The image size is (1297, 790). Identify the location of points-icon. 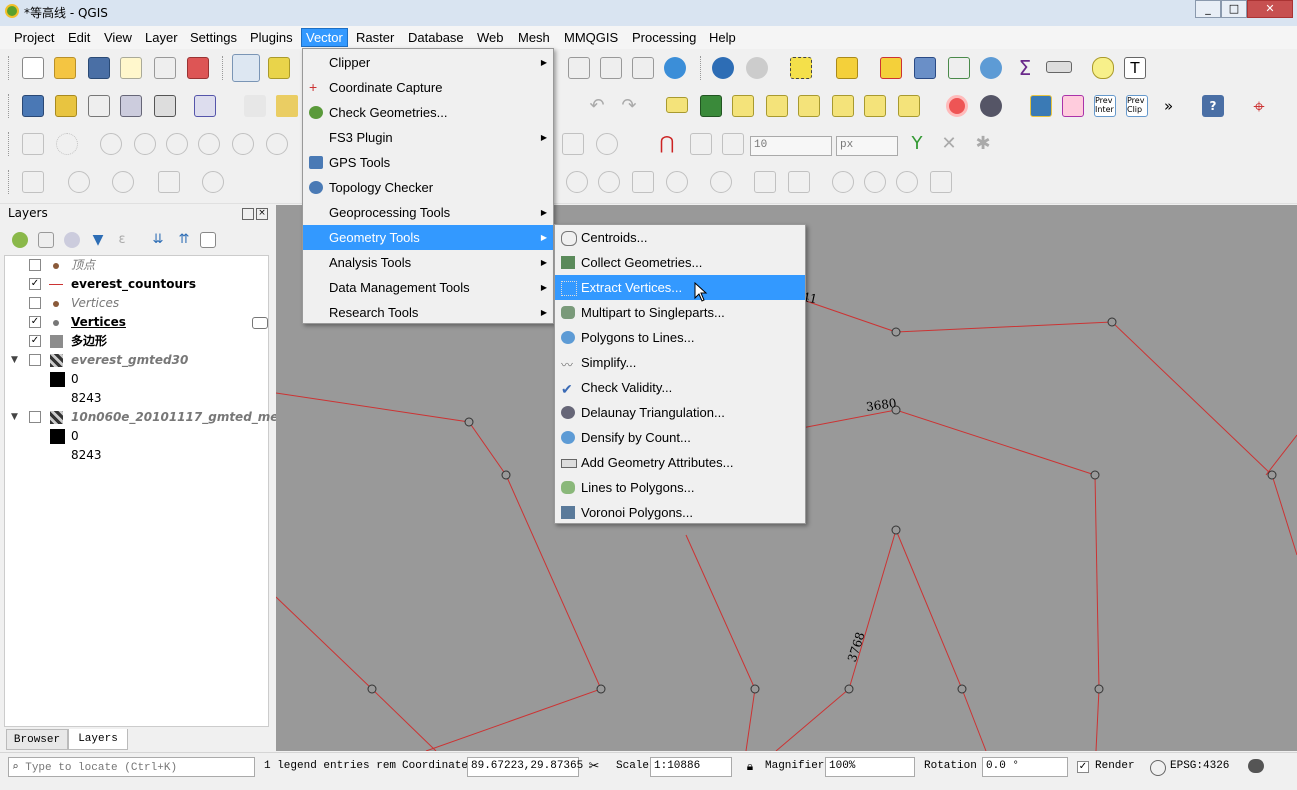
(67, 144).